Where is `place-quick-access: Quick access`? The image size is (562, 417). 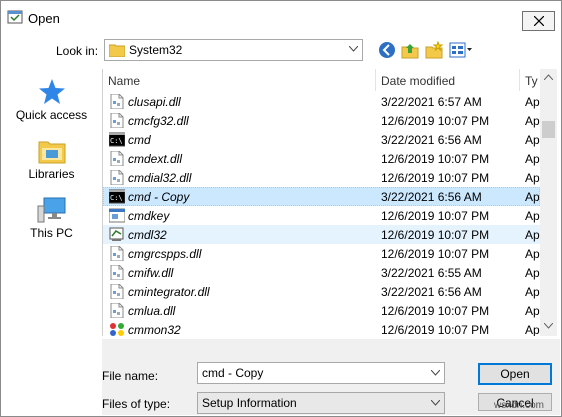
place-quick-access: Quick access is located at coordinates (51, 100).